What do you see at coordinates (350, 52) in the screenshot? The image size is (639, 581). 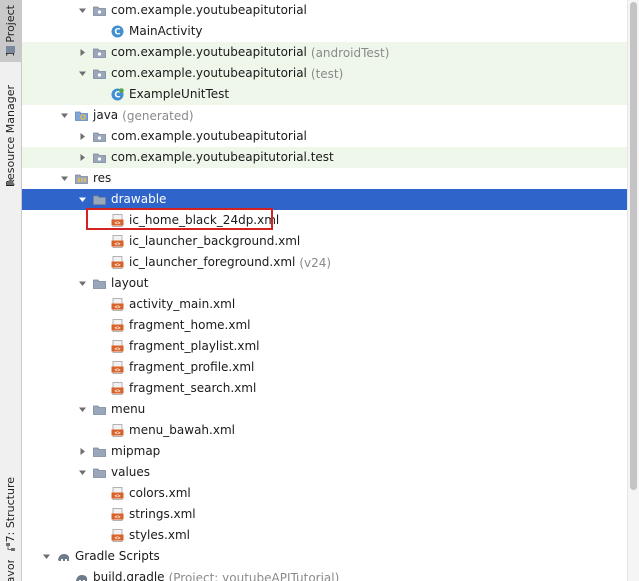 I see `tree-row-qualifier: (androidTest)` at bounding box center [350, 52].